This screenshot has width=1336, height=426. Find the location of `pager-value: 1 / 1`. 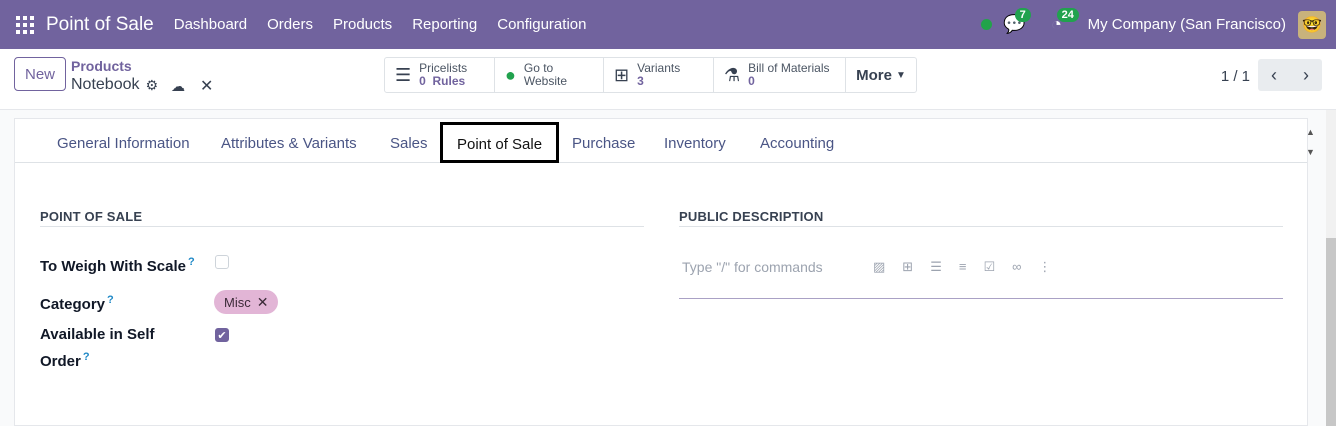

pager-value: 1 / 1 is located at coordinates (1235, 76).